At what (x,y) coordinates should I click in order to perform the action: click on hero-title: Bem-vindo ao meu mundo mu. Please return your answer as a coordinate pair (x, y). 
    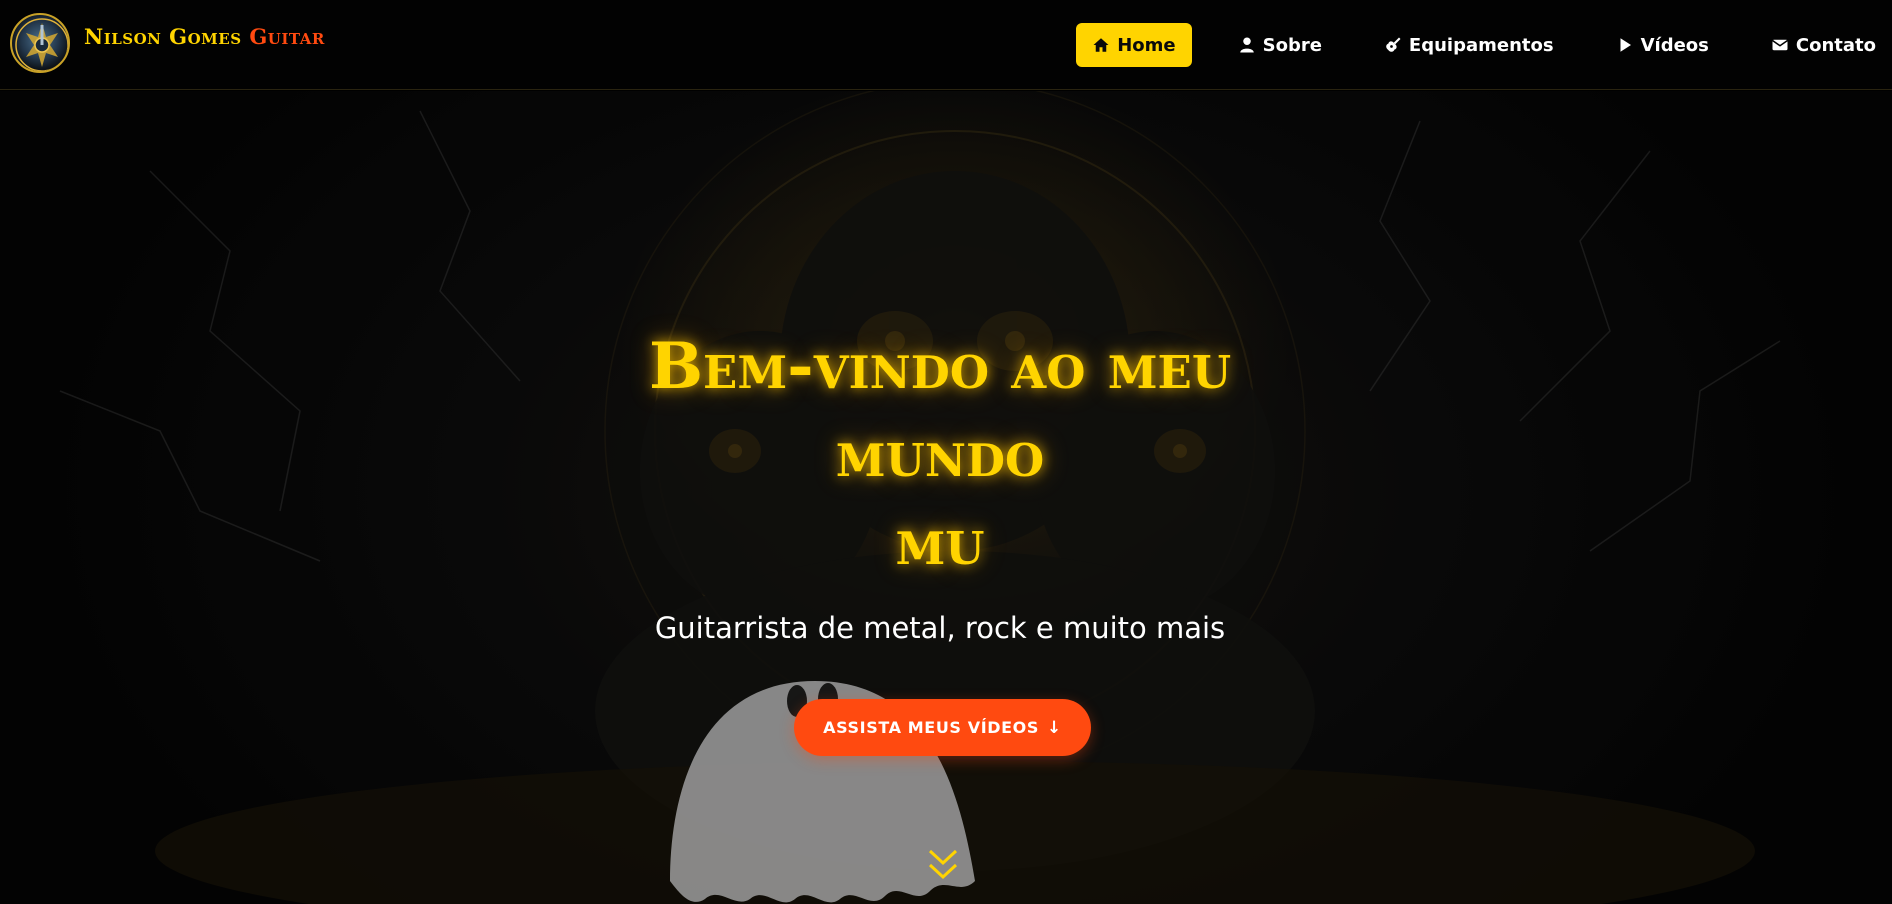
    Looking at the image, I should click on (940, 455).